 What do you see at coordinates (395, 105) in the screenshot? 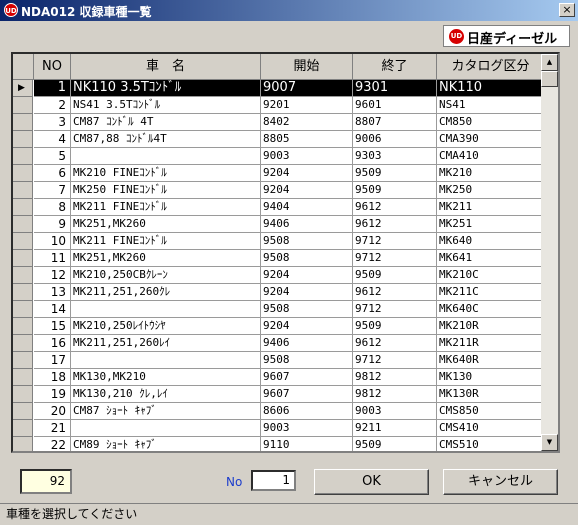
I see `cell-end: 9601` at bounding box center [395, 105].